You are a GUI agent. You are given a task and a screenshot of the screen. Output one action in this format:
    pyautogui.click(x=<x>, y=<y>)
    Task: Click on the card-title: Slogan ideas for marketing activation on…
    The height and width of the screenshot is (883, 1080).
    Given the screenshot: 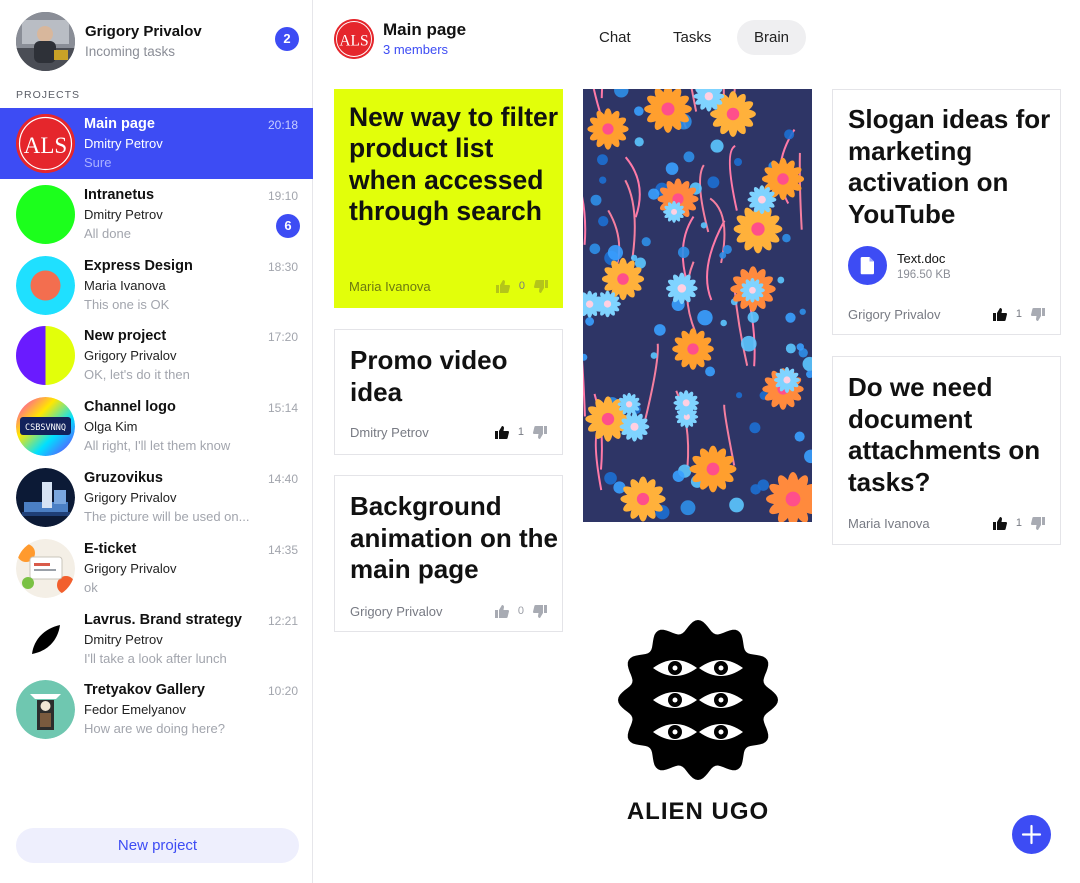 What is the action you would take?
    pyautogui.click(x=949, y=166)
    